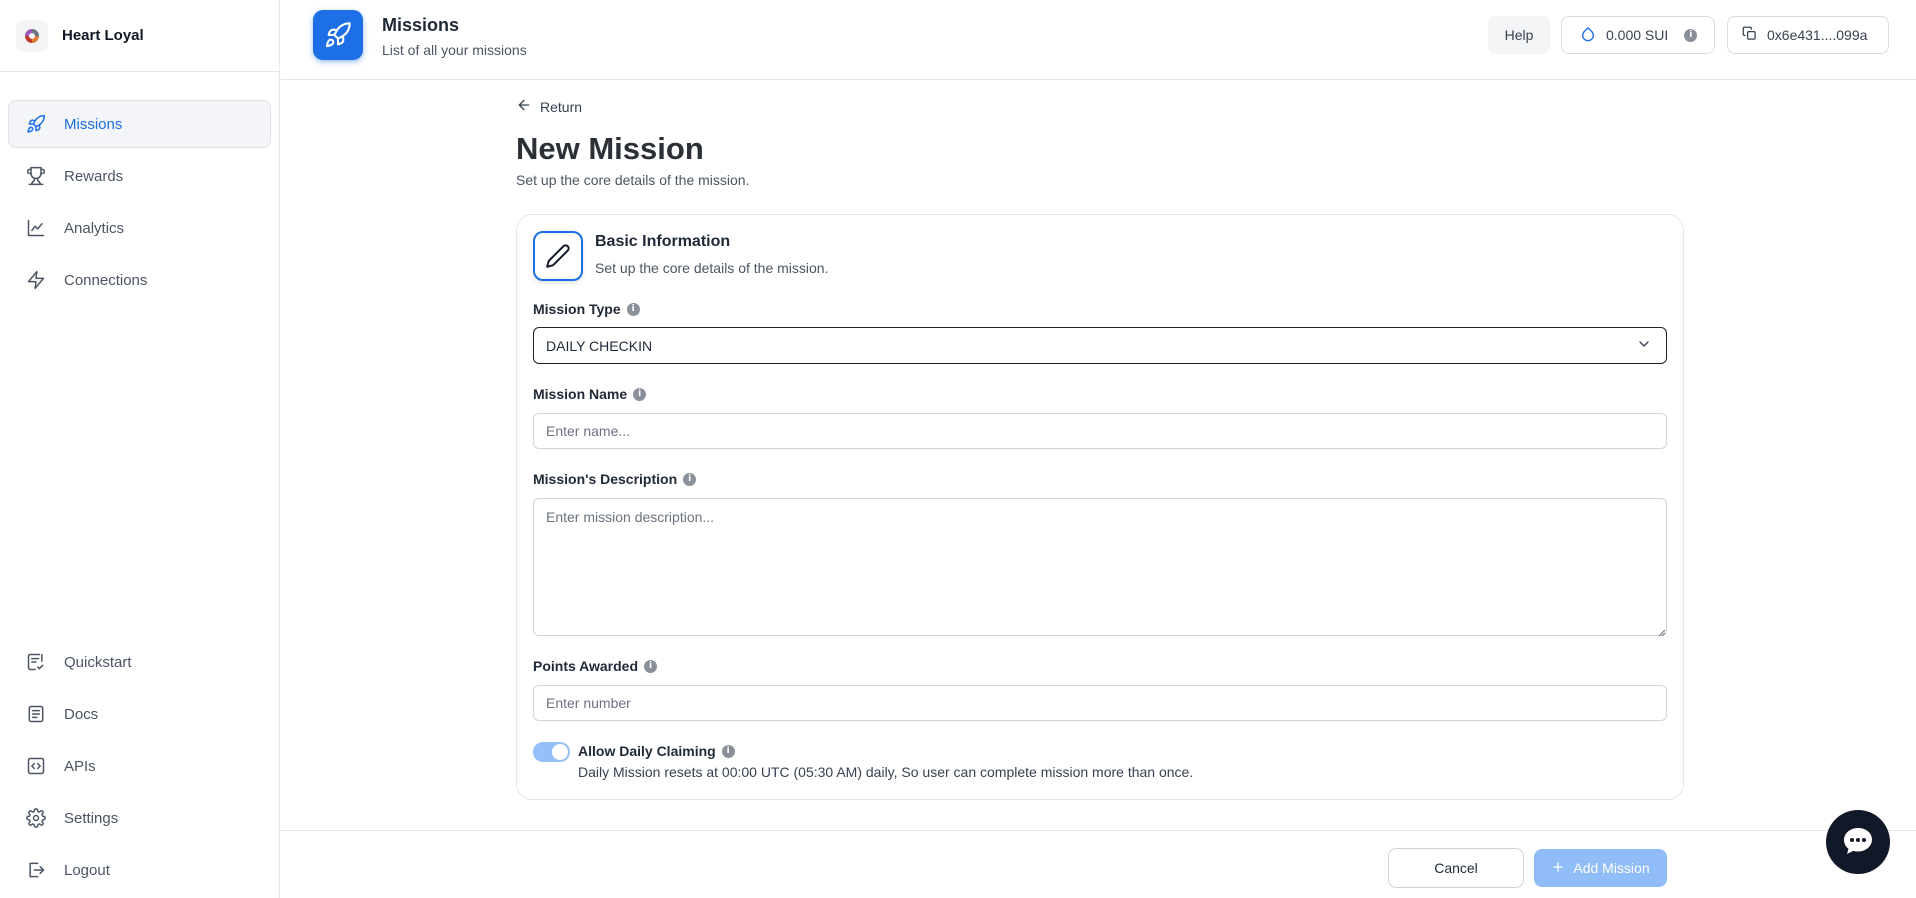 The height and width of the screenshot is (898, 1916). Describe the element at coordinates (36, 228) in the screenshot. I see `chart-line-icon` at that location.